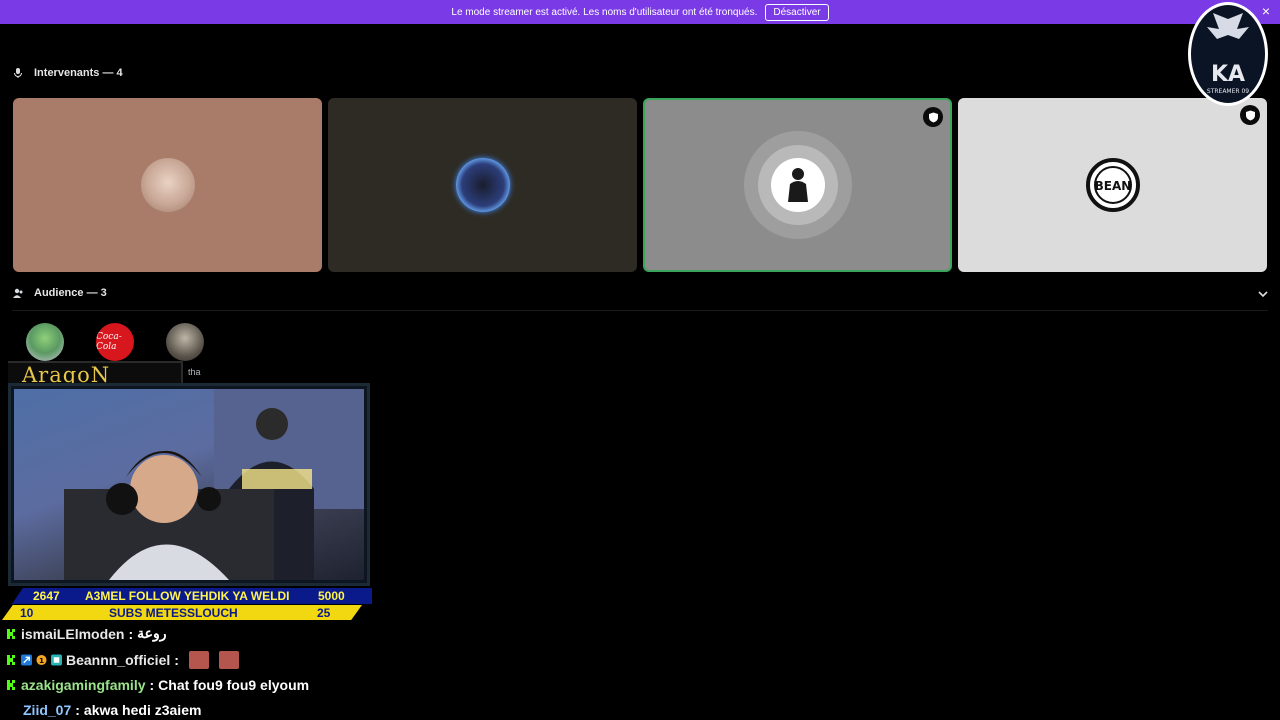 Image resolution: width=1280 pixels, height=720 pixels. What do you see at coordinates (18, 73) in the screenshot?
I see `microphone-icon` at bounding box center [18, 73].